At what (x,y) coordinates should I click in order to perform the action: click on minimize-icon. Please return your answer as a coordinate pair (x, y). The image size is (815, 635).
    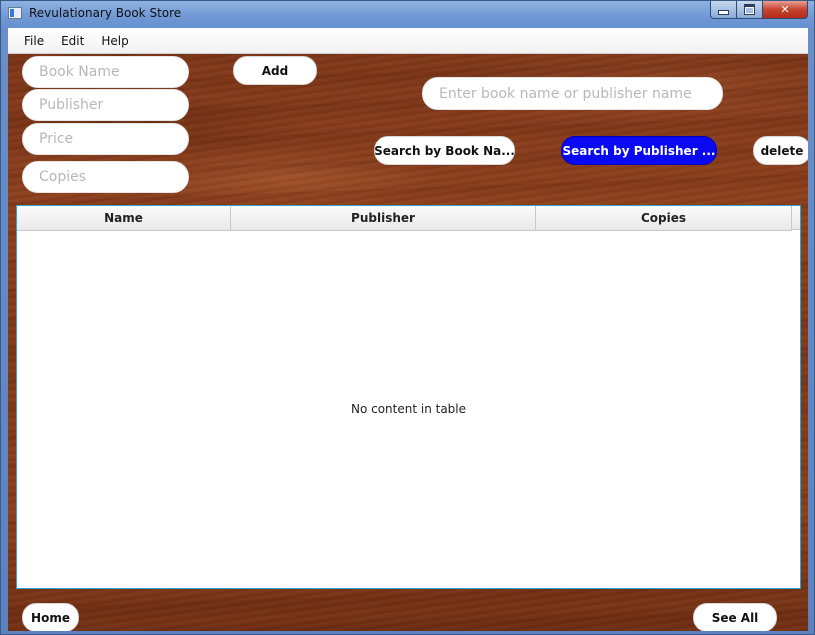
    Looking at the image, I should click on (723, 12).